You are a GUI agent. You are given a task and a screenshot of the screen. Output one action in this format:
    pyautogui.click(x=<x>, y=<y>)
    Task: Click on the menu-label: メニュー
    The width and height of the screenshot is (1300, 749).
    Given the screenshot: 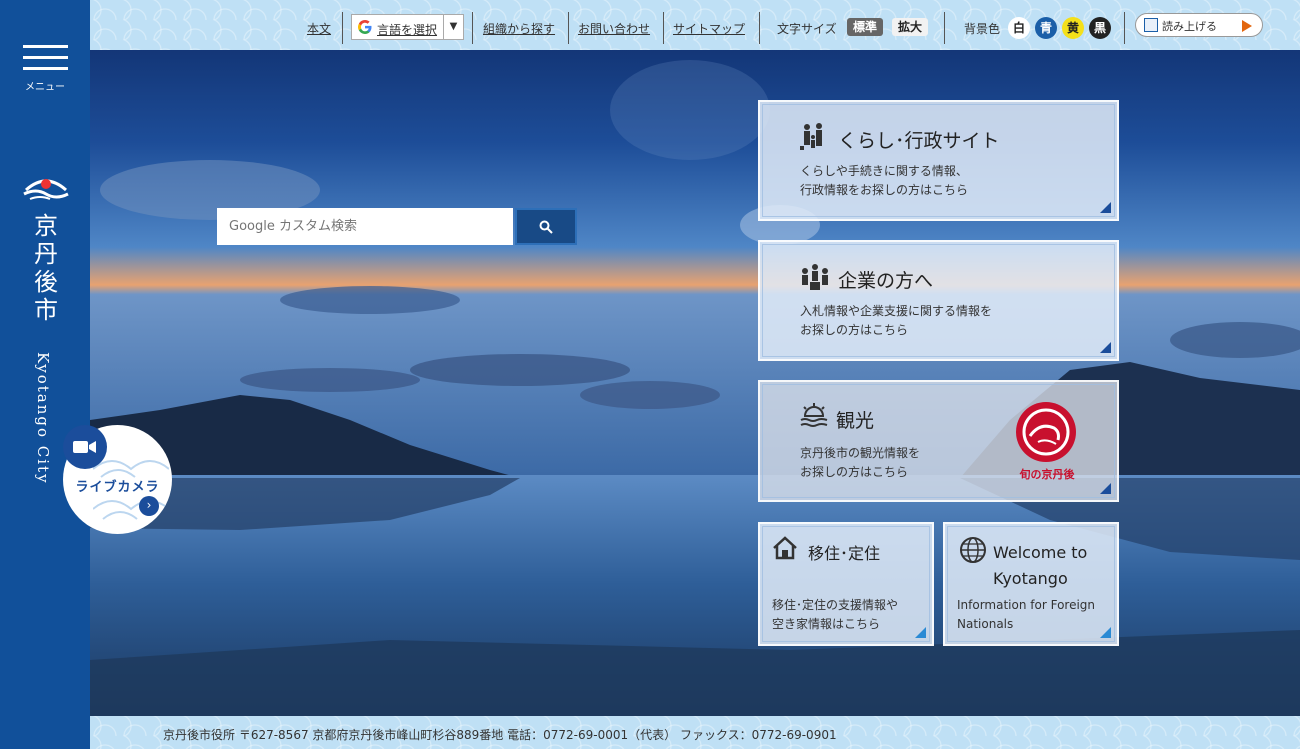 What is the action you would take?
    pyautogui.click(x=45, y=87)
    